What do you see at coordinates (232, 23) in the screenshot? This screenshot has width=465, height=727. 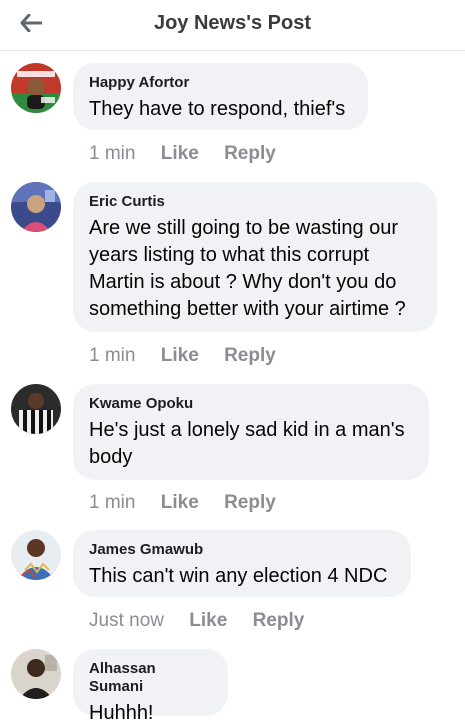 I see `page-title: Joy News's Post` at bounding box center [232, 23].